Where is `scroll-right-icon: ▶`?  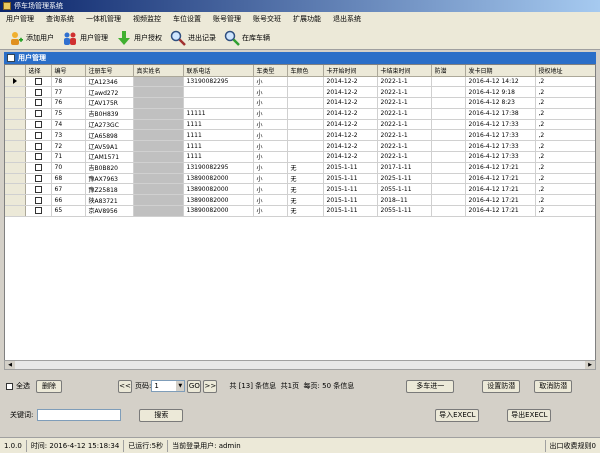 scroll-right-icon: ▶ is located at coordinates (590, 365).